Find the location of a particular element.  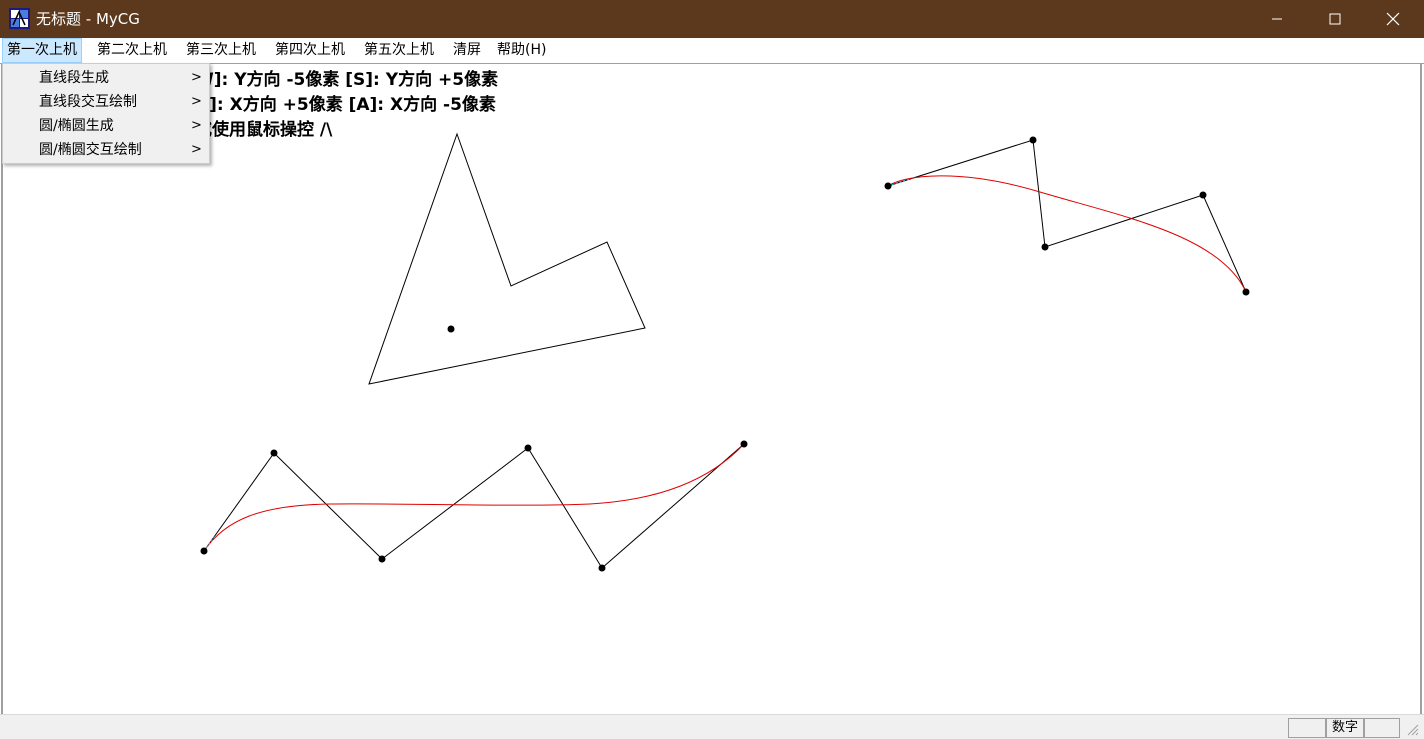

status-pane-numlock: 数字 is located at coordinates (1345, 728).